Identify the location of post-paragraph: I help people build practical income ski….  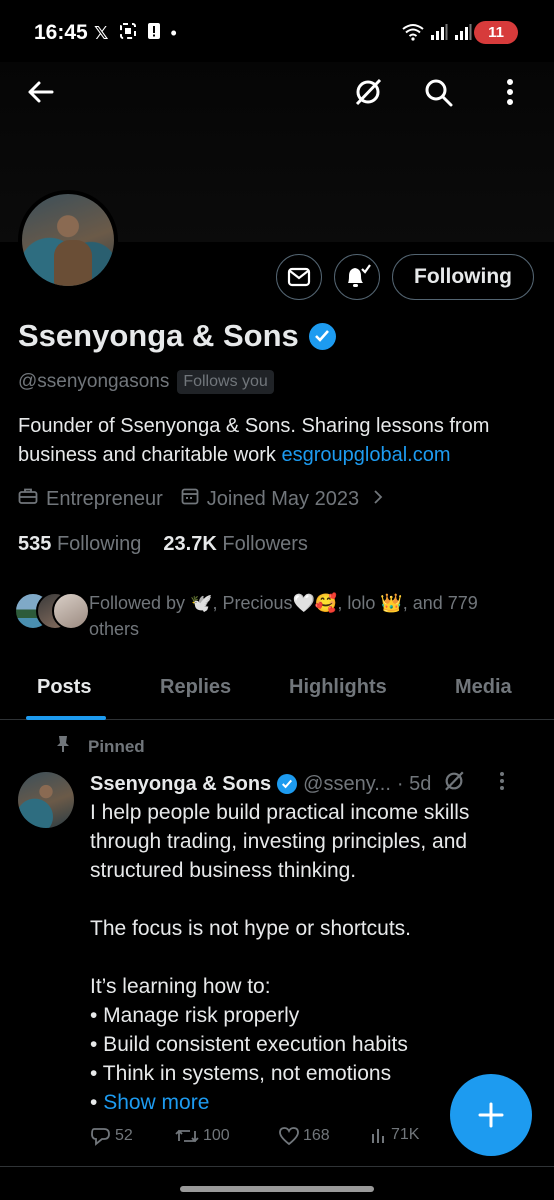
(280, 841).